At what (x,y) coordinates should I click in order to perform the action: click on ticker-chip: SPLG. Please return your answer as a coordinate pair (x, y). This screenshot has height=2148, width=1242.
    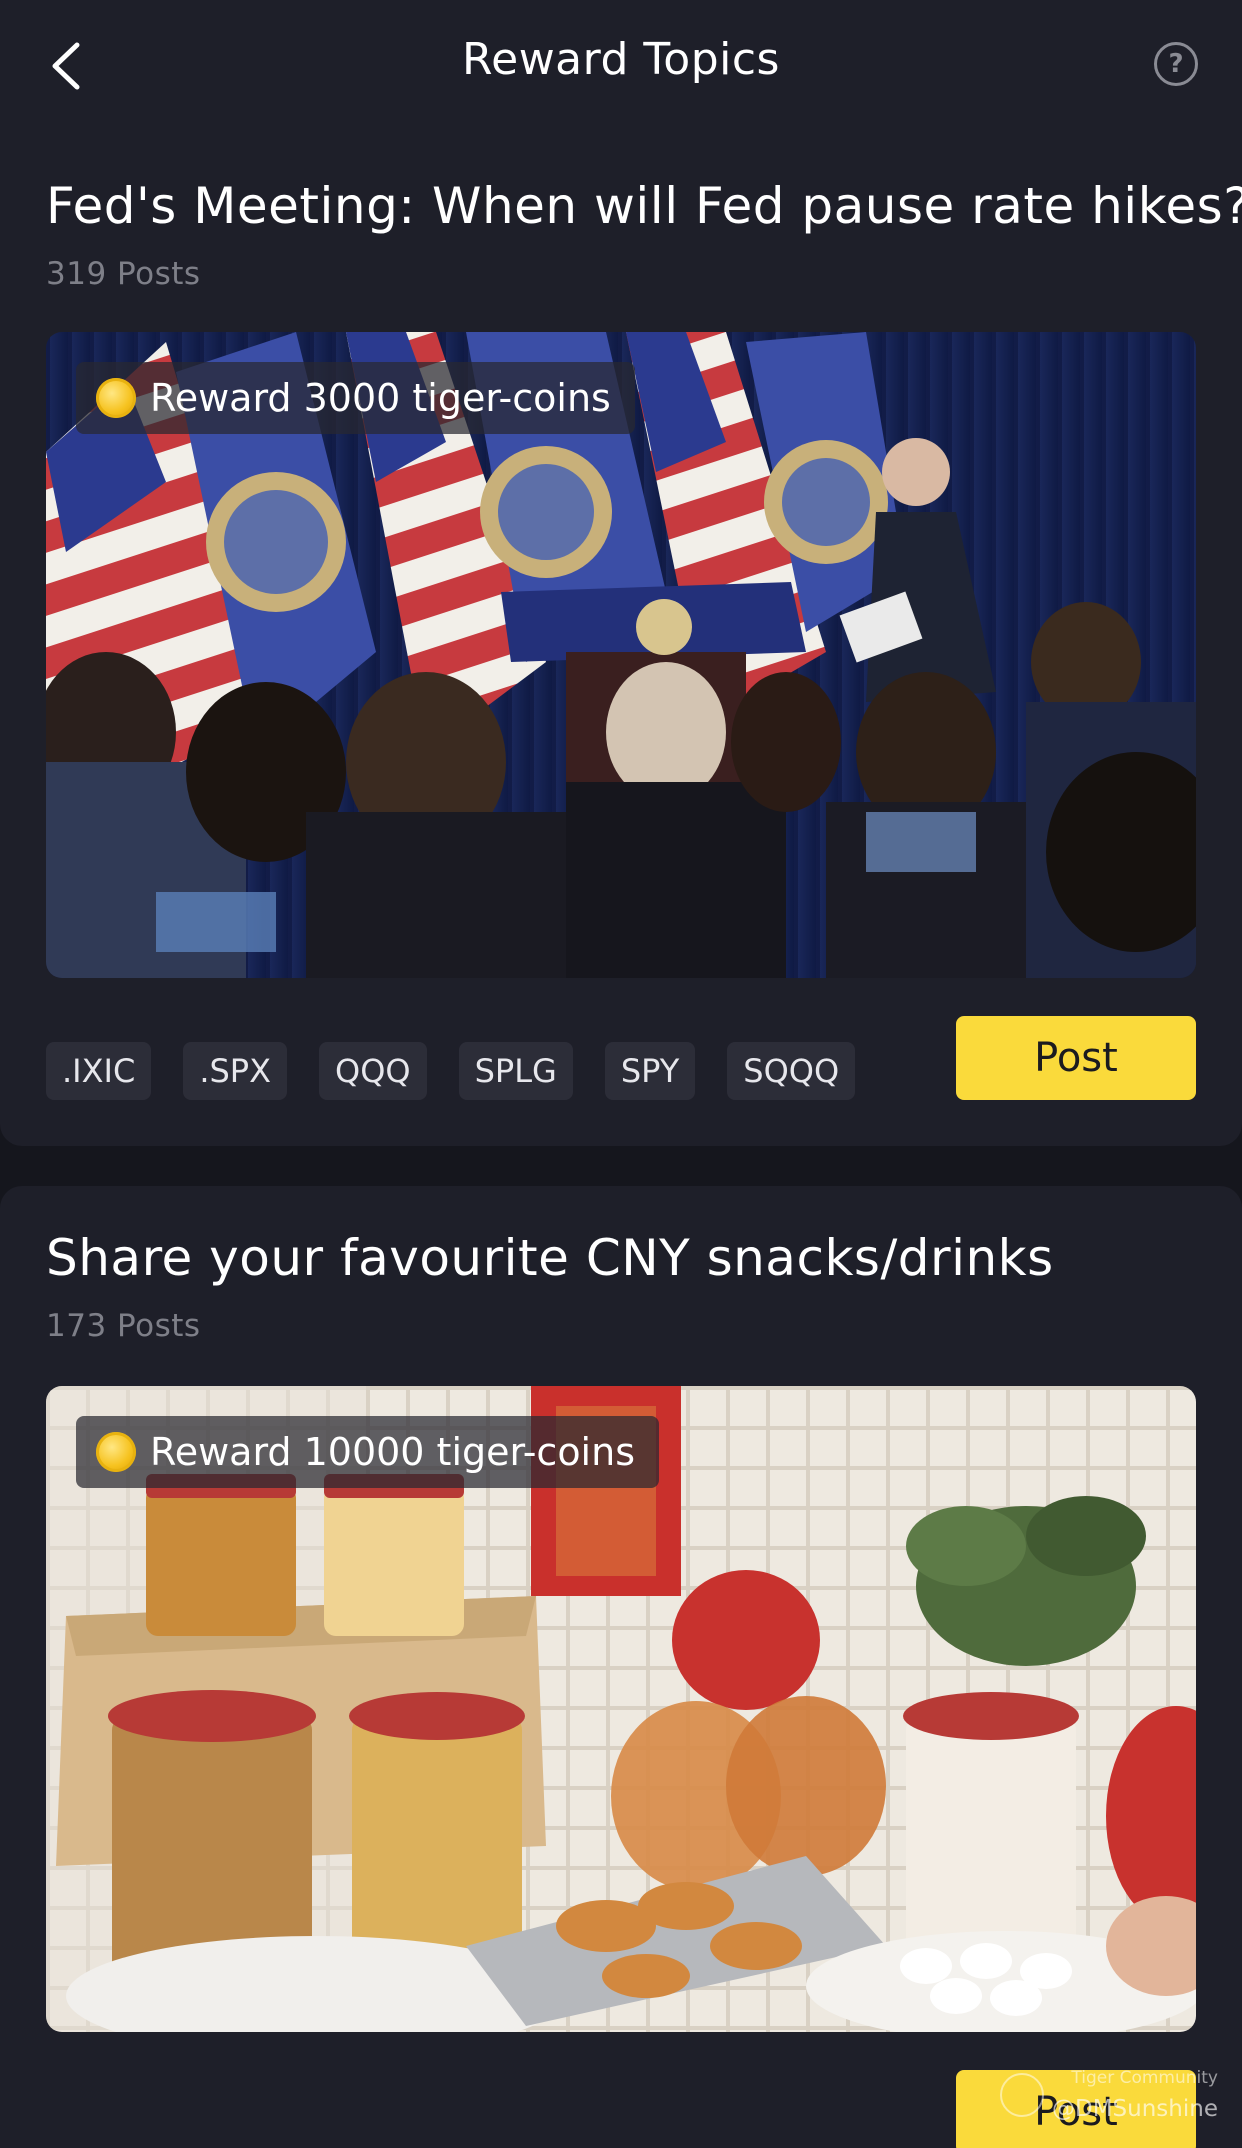
    Looking at the image, I should click on (515, 1071).